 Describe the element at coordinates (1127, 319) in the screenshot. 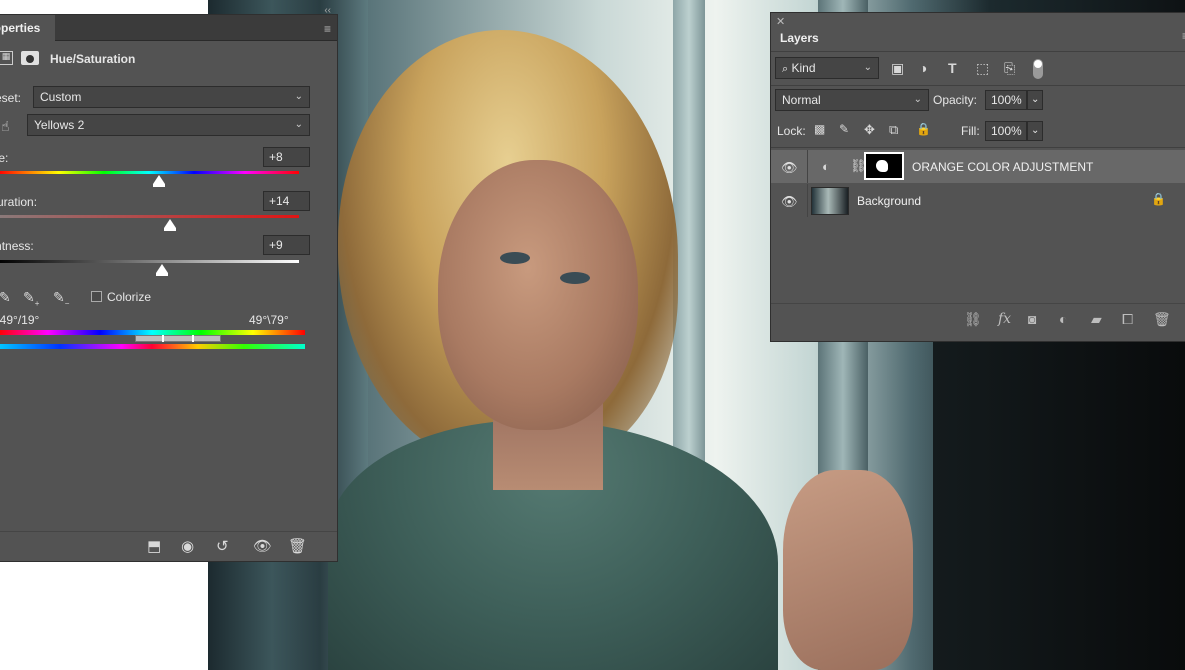

I see `new-layer-icon: ⧠` at that location.